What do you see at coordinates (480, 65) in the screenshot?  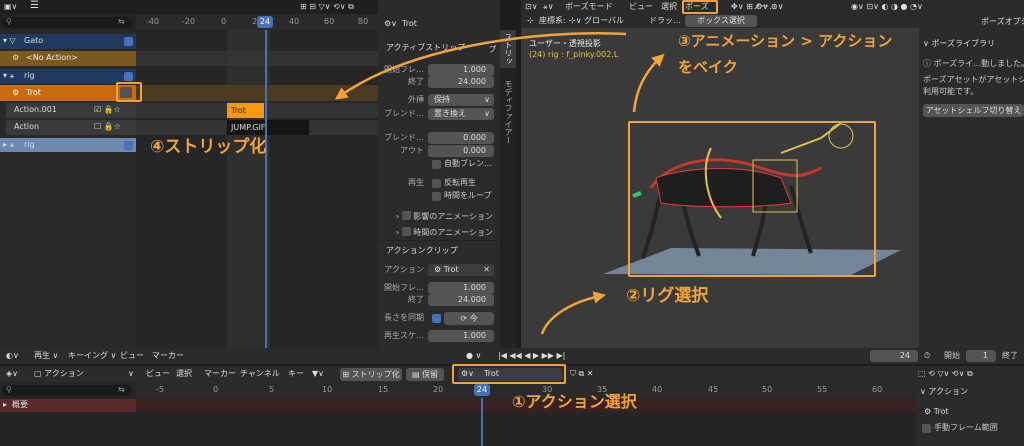 I see `arrow-step4` at bounding box center [480, 65].